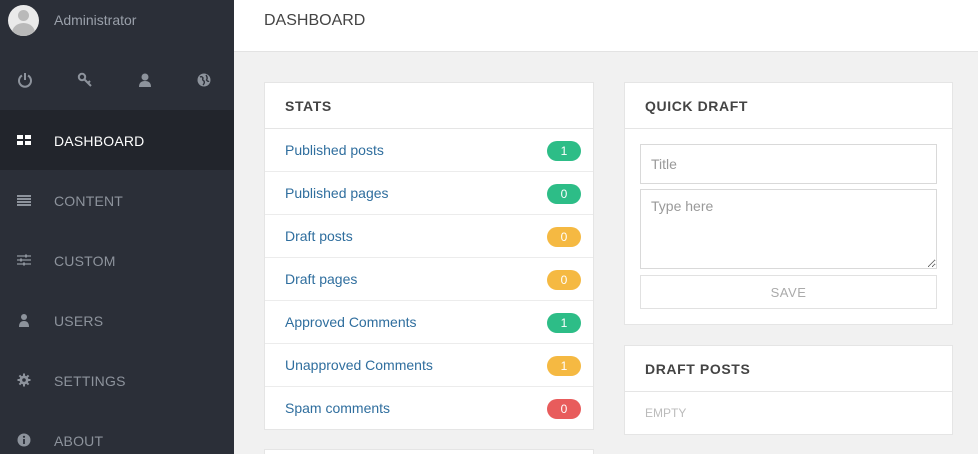 The width and height of the screenshot is (978, 454). Describe the element at coordinates (429, 193) in the screenshot. I see `stat-row: Published pages 0` at that location.